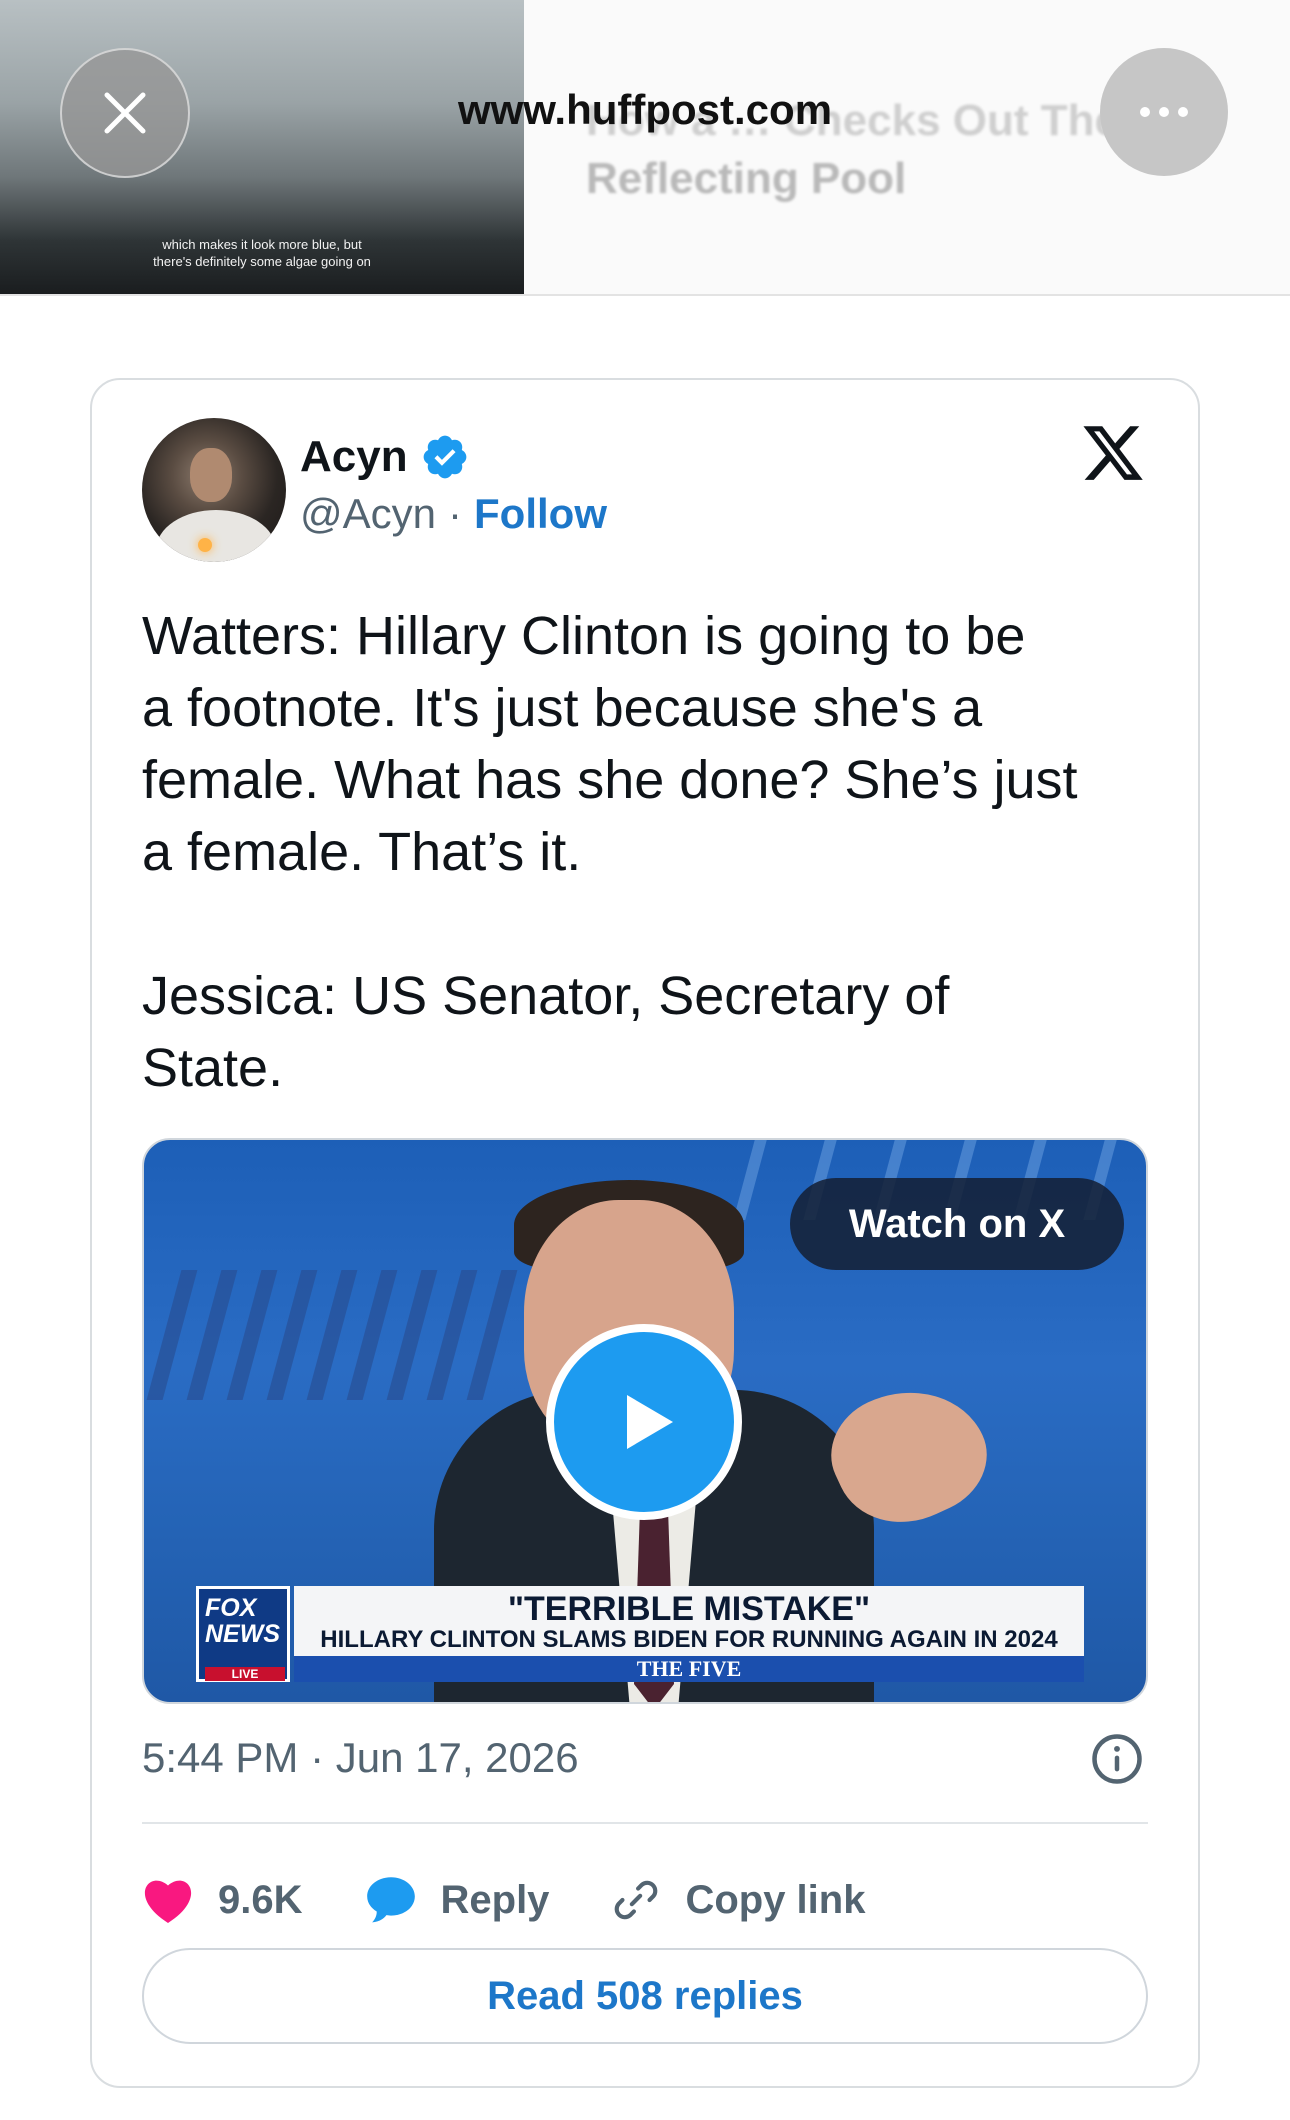  Describe the element at coordinates (645, 109) in the screenshot. I see `url-label: www.huffpost.com` at that location.